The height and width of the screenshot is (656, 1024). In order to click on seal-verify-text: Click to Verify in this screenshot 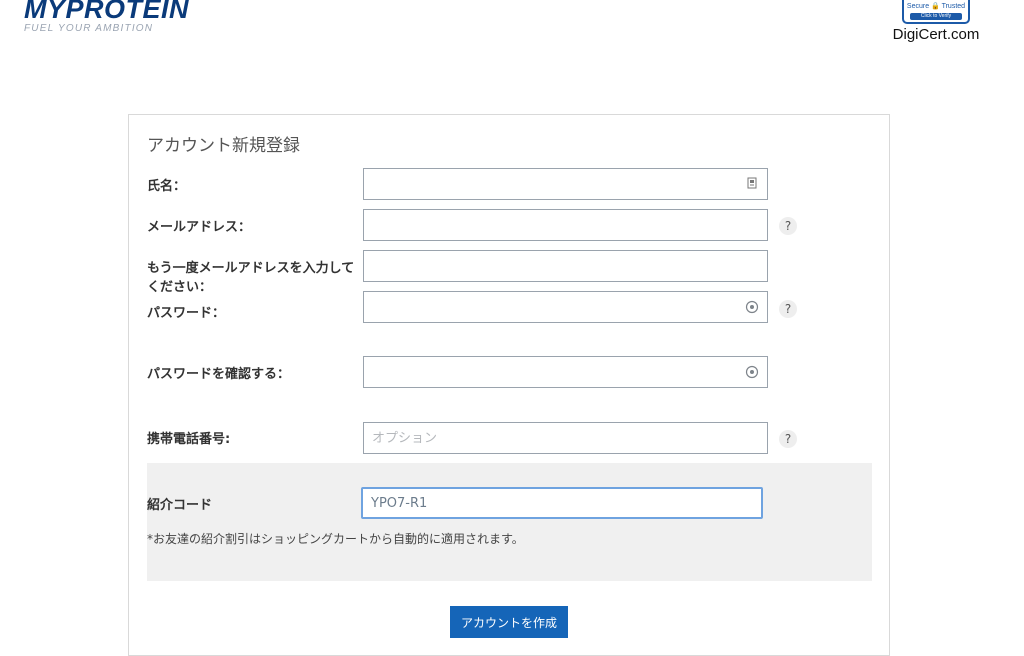, I will do `click(936, 16)`.